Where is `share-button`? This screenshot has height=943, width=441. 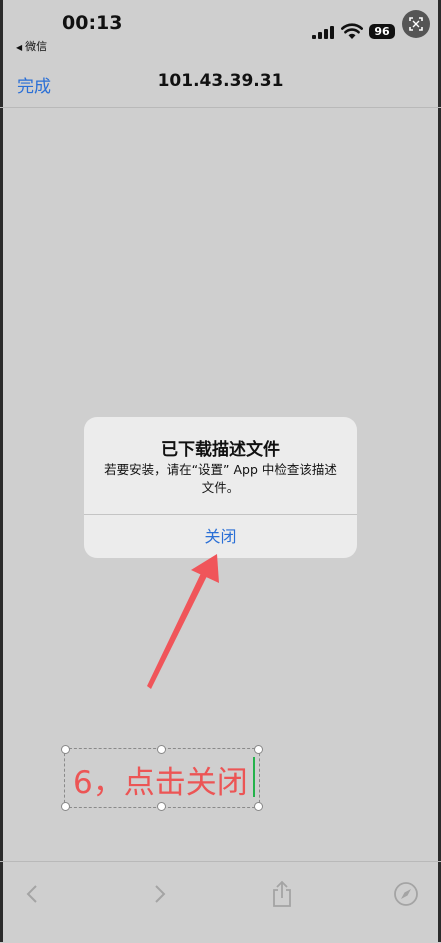
share-button is located at coordinates (282, 894).